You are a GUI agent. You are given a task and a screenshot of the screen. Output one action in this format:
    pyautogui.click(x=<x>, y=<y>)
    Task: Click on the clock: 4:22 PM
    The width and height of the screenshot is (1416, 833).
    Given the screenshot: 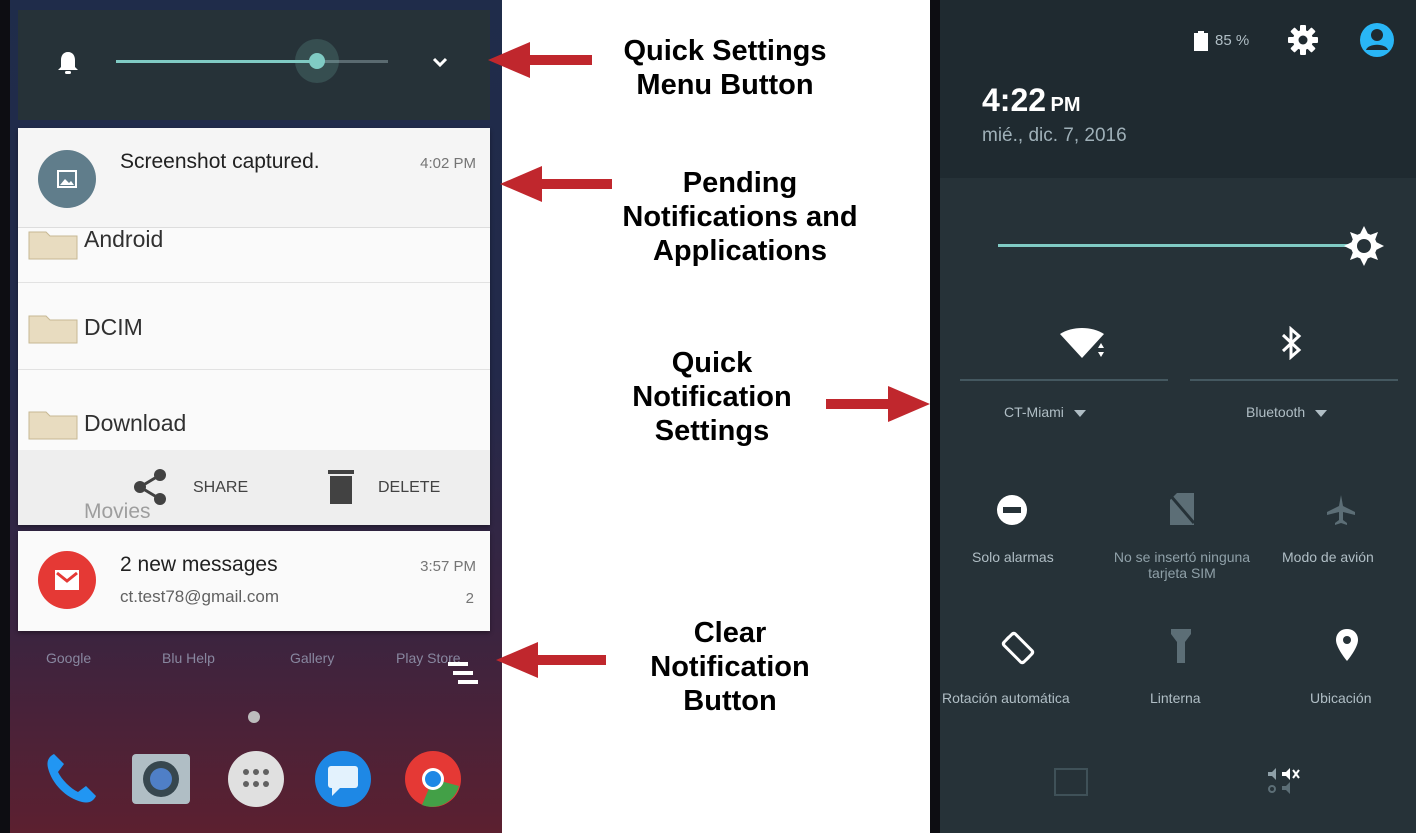 What is the action you would take?
    pyautogui.click(x=1031, y=100)
    